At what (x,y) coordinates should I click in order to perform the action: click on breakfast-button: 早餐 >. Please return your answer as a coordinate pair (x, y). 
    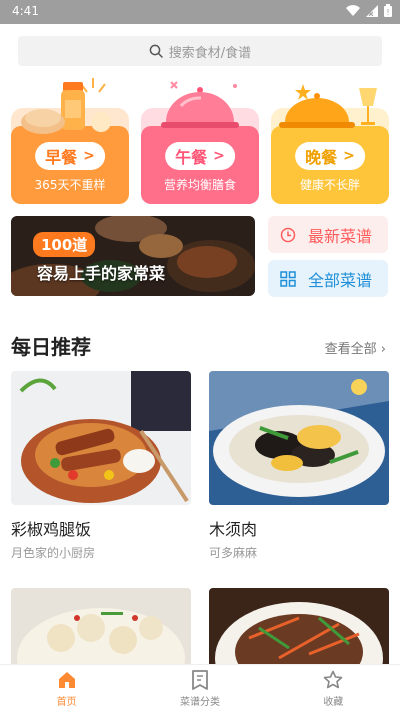
    Looking at the image, I should click on (70, 156).